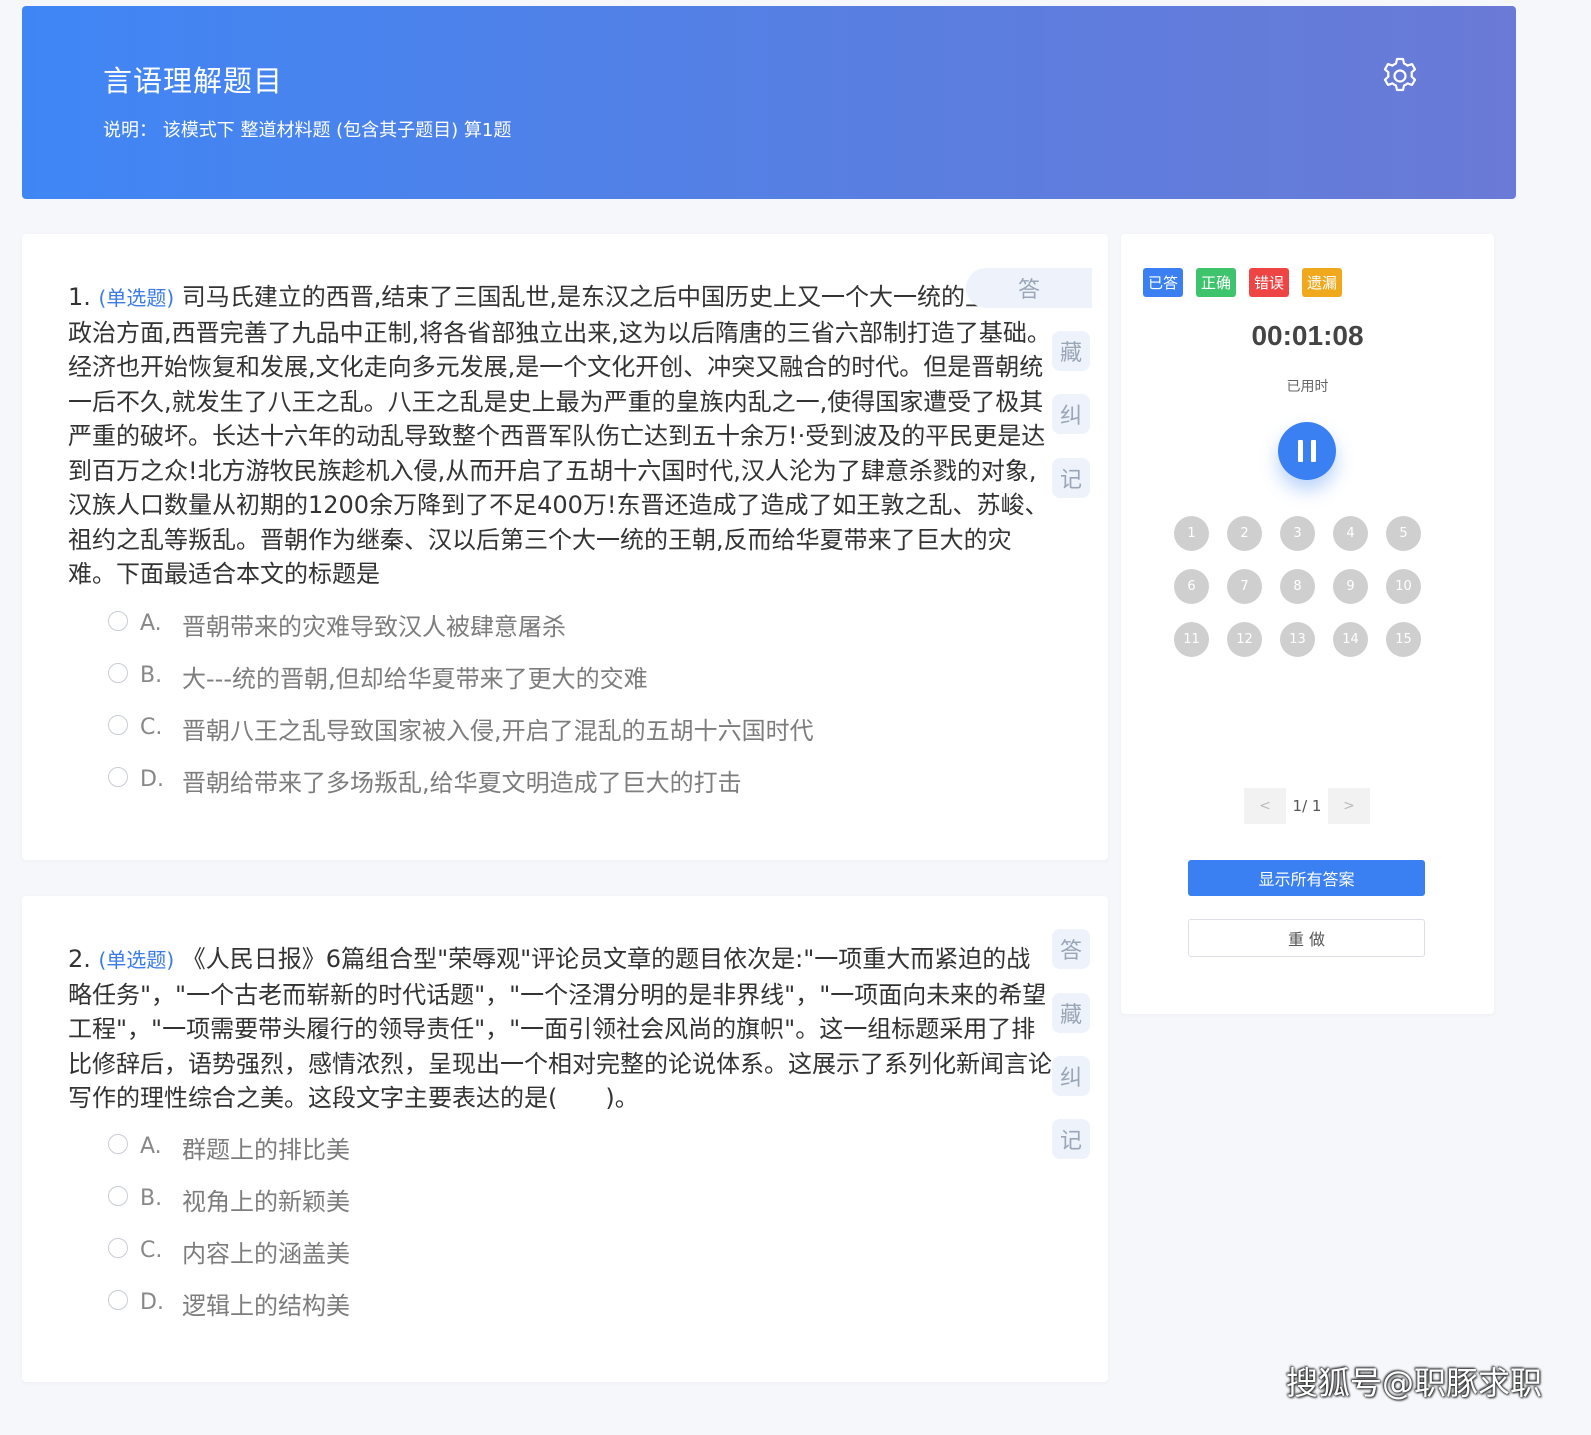 Image resolution: width=1591 pixels, height=1435 pixels. I want to click on page-header: 言语理解题目 说明： 该模式下 整道材料题 (包含其子题目) 算1题, so click(769, 102).